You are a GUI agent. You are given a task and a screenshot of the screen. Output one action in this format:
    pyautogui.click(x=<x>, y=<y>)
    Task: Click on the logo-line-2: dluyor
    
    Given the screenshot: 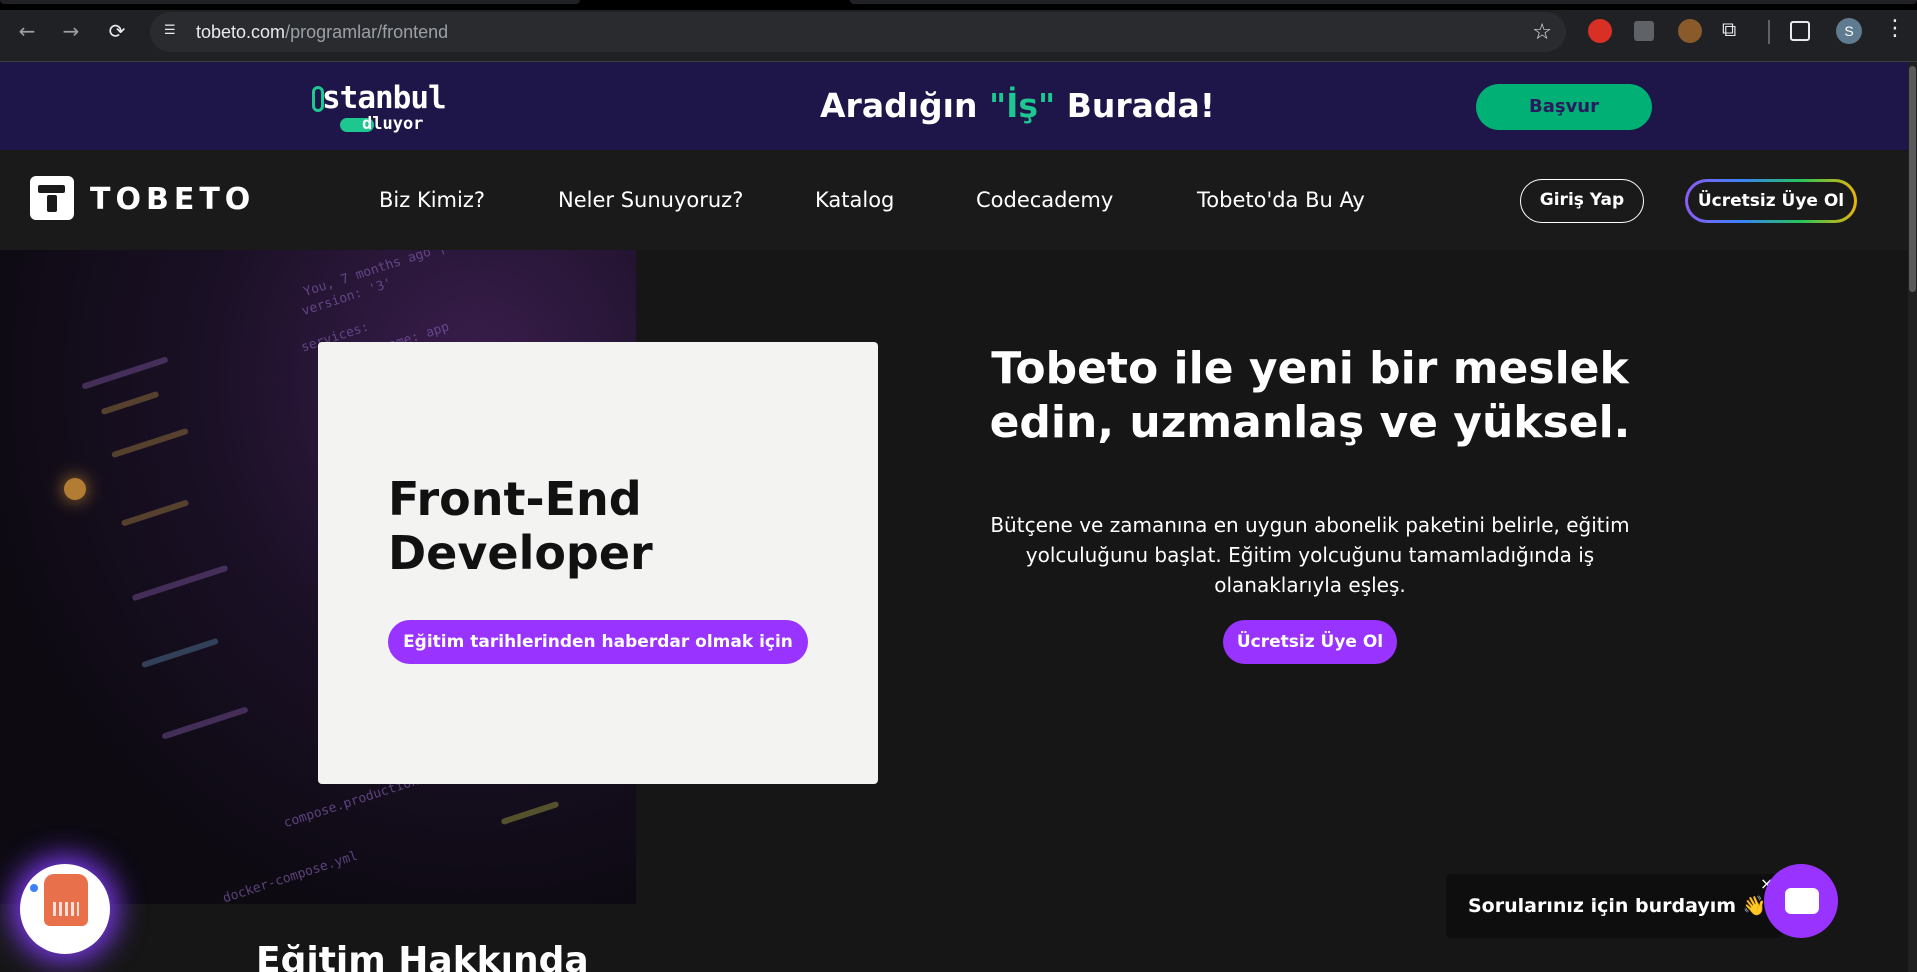 What is the action you would take?
    pyautogui.click(x=393, y=124)
    